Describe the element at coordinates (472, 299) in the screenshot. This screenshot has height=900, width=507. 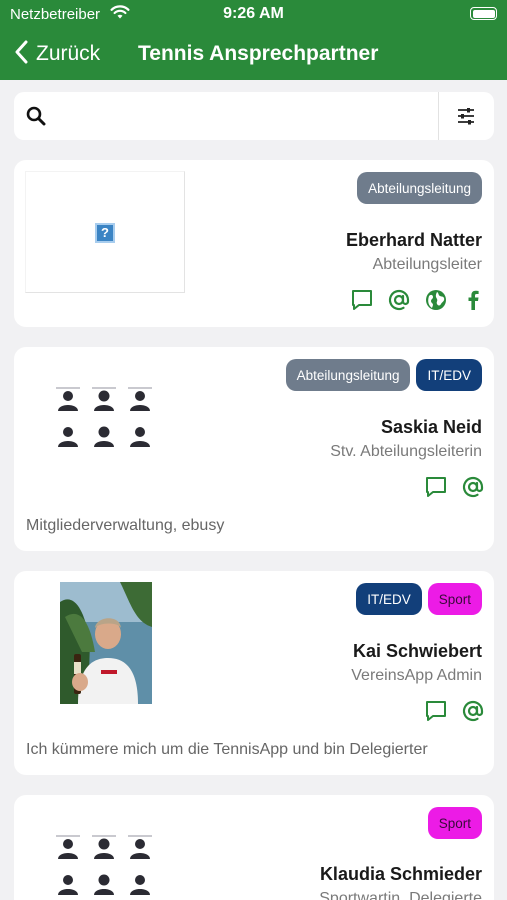
I see `facebook-icon` at that location.